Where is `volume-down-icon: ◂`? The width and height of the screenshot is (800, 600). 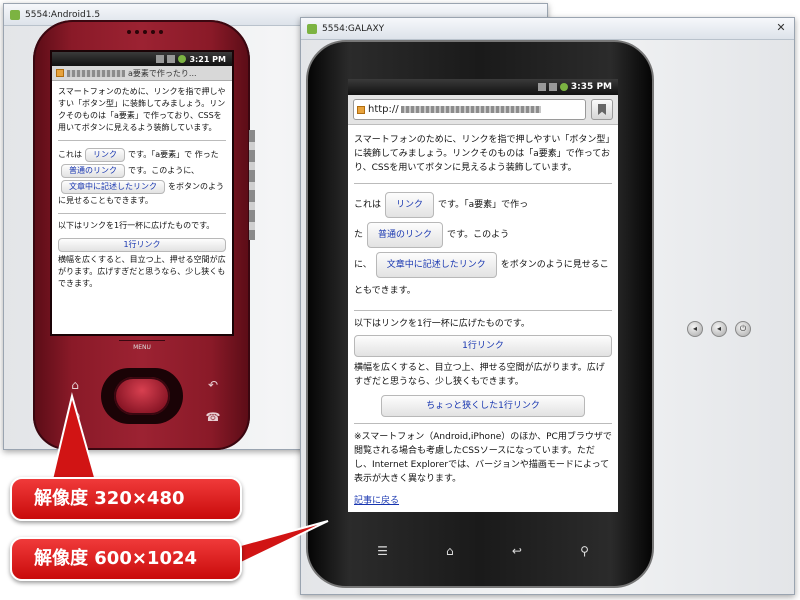
volume-down-icon: ◂ is located at coordinates (695, 329).